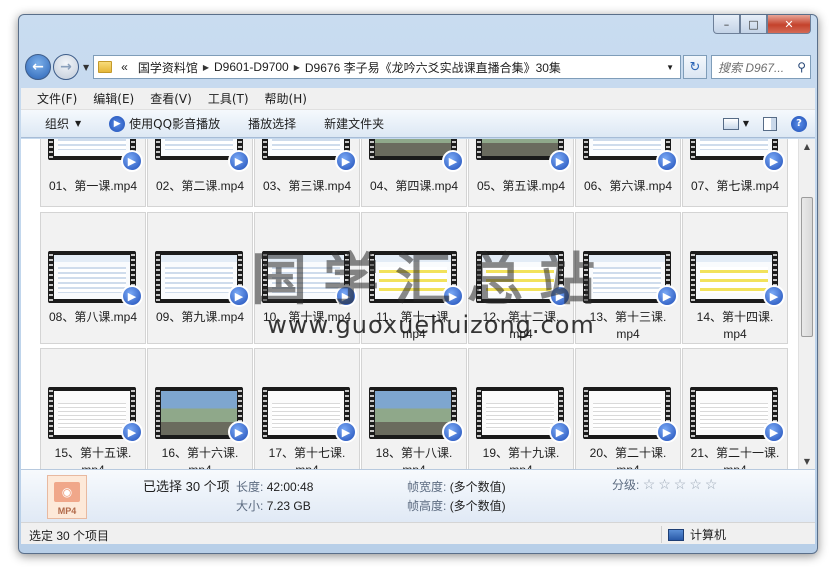 Image resolution: width=837 pixels, height=571 pixels. Describe the element at coordinates (670, 67) in the screenshot. I see `address-dropdown-icon: ▼` at that location.